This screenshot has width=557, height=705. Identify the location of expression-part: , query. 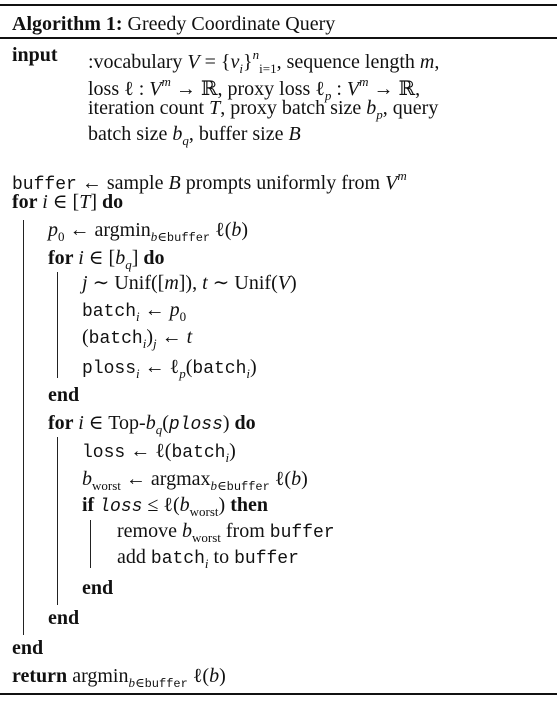
(410, 108).